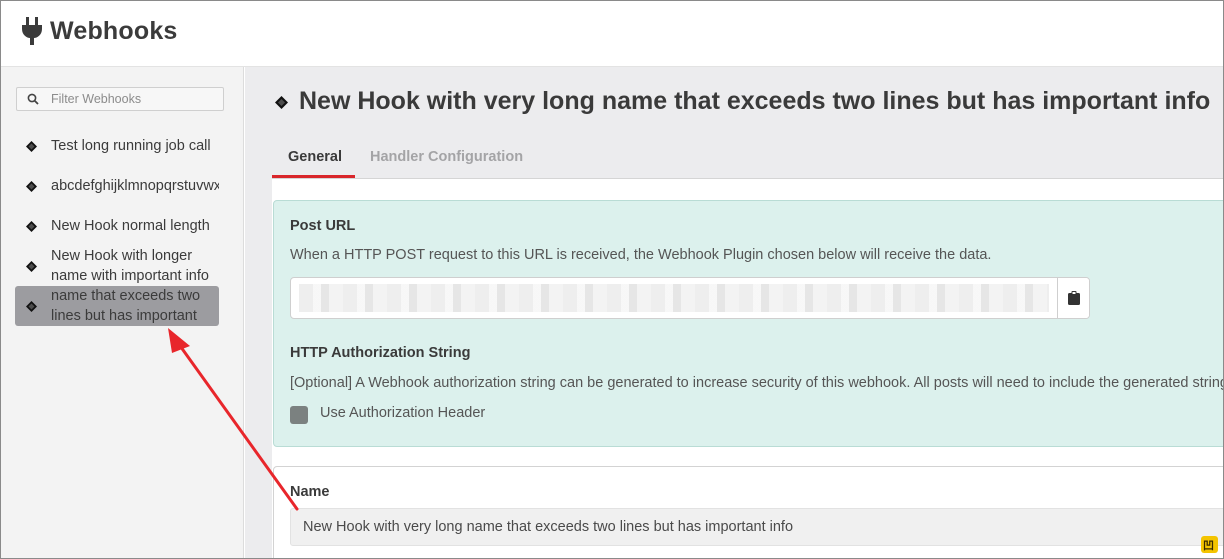 This screenshot has width=1224, height=559. I want to click on sidebar-item-label: abcdefghijklmnopqrstuvwxyz, so click(135, 186).